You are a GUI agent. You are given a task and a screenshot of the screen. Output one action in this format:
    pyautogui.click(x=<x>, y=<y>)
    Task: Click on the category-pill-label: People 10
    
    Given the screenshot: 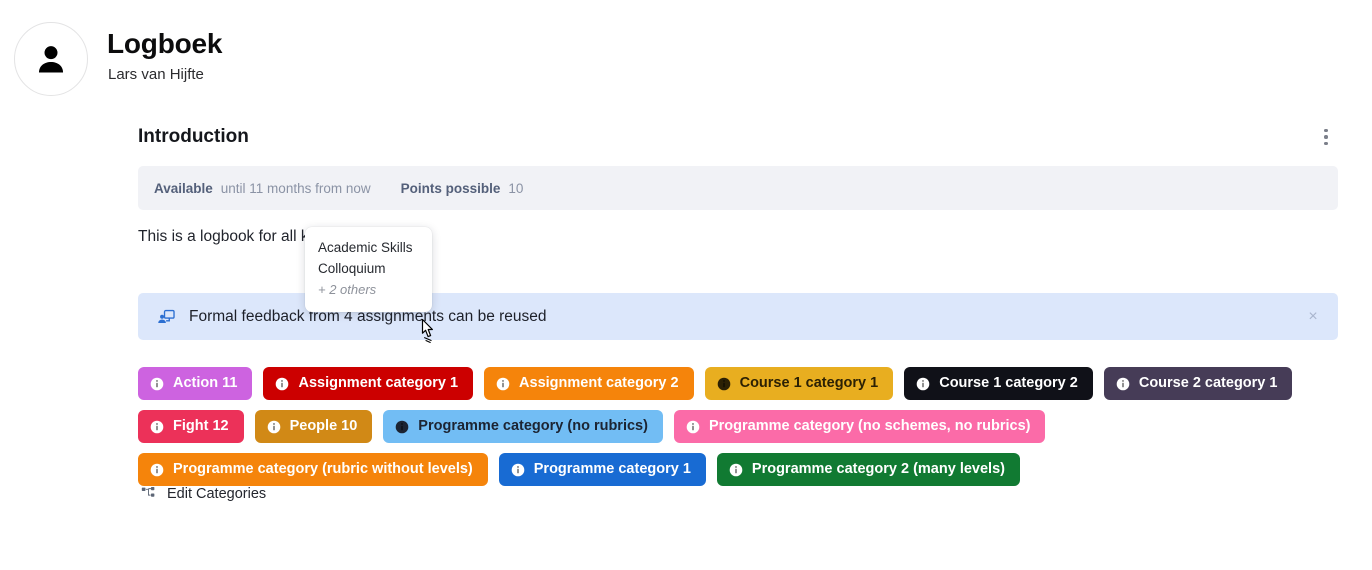 What is the action you would take?
    pyautogui.click(x=323, y=426)
    